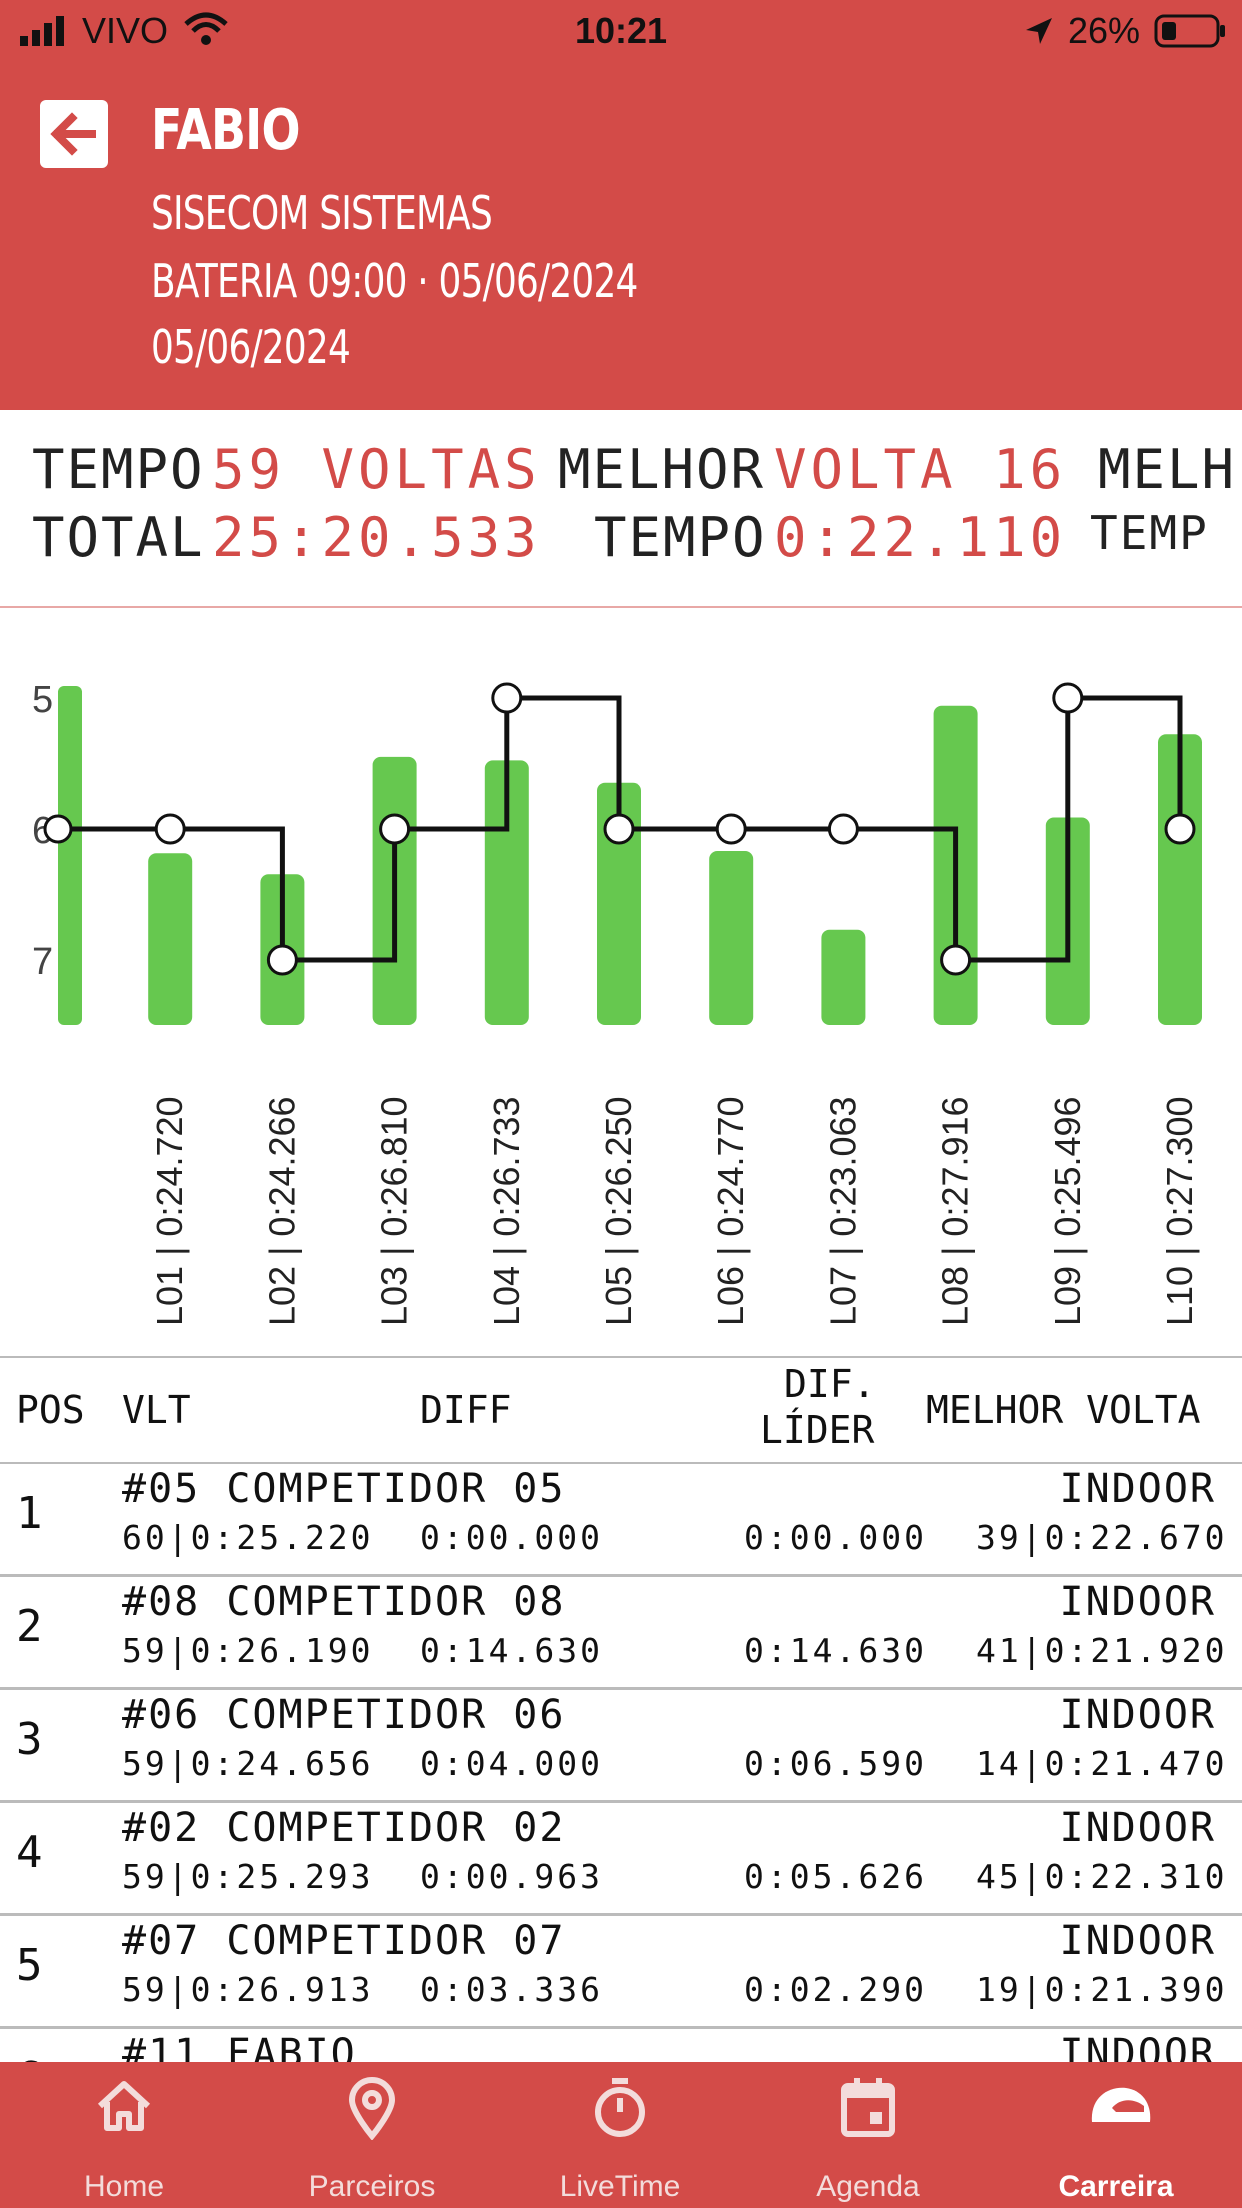 The image size is (1242, 2208). Describe the element at coordinates (29, 2057) in the screenshot. I see `row-pos: 6` at that location.